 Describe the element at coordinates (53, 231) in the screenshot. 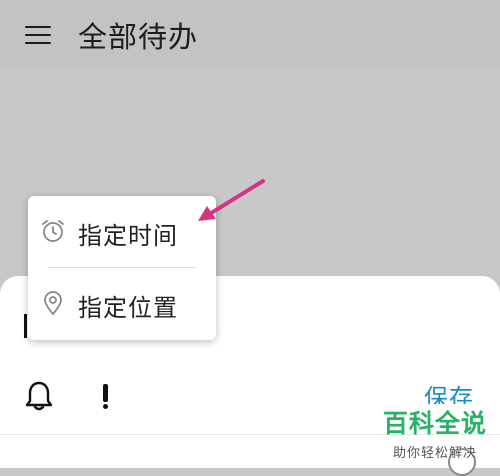

I see `alarm-clock-icon` at that location.